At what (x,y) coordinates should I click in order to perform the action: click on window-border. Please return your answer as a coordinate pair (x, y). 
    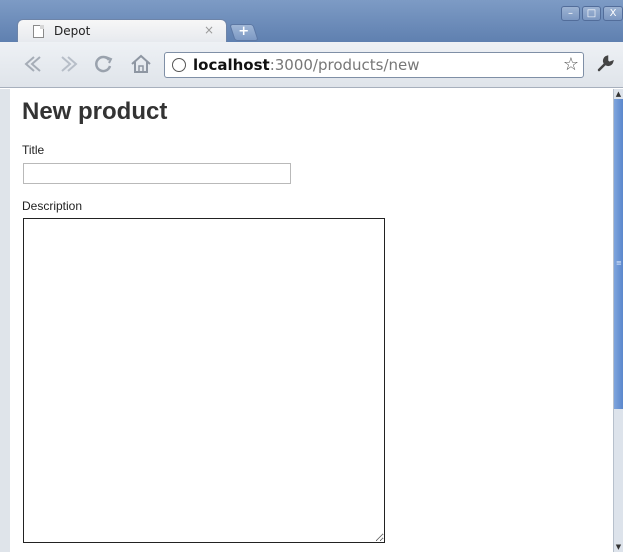
    Looking at the image, I should click on (5, 320).